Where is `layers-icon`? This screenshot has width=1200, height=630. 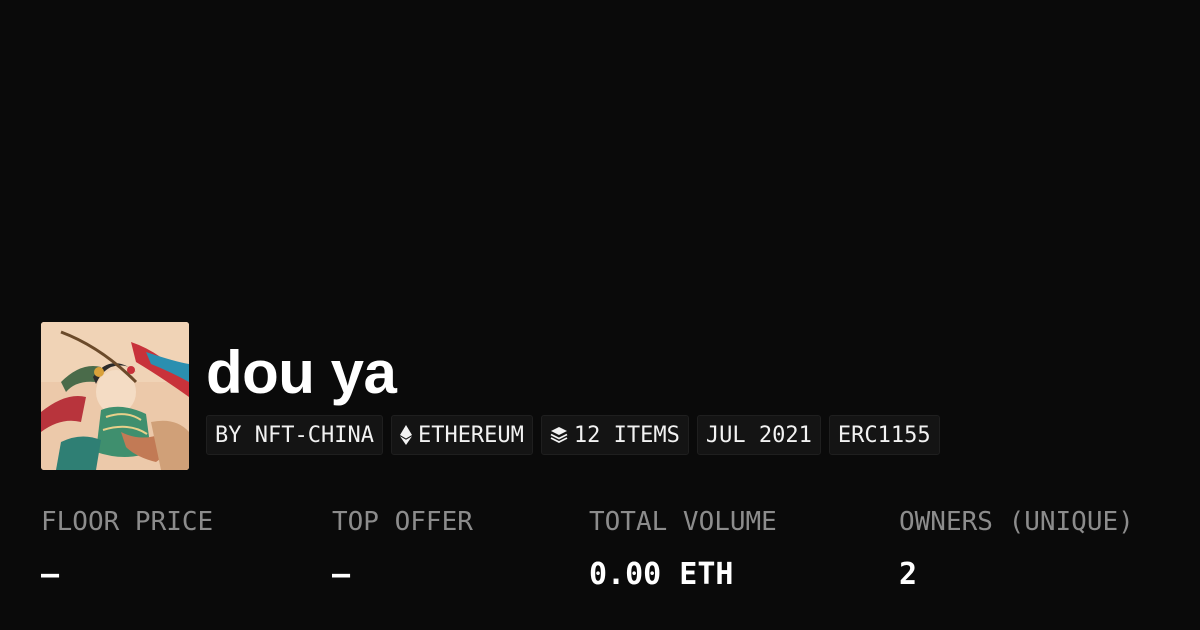 layers-icon is located at coordinates (559, 435).